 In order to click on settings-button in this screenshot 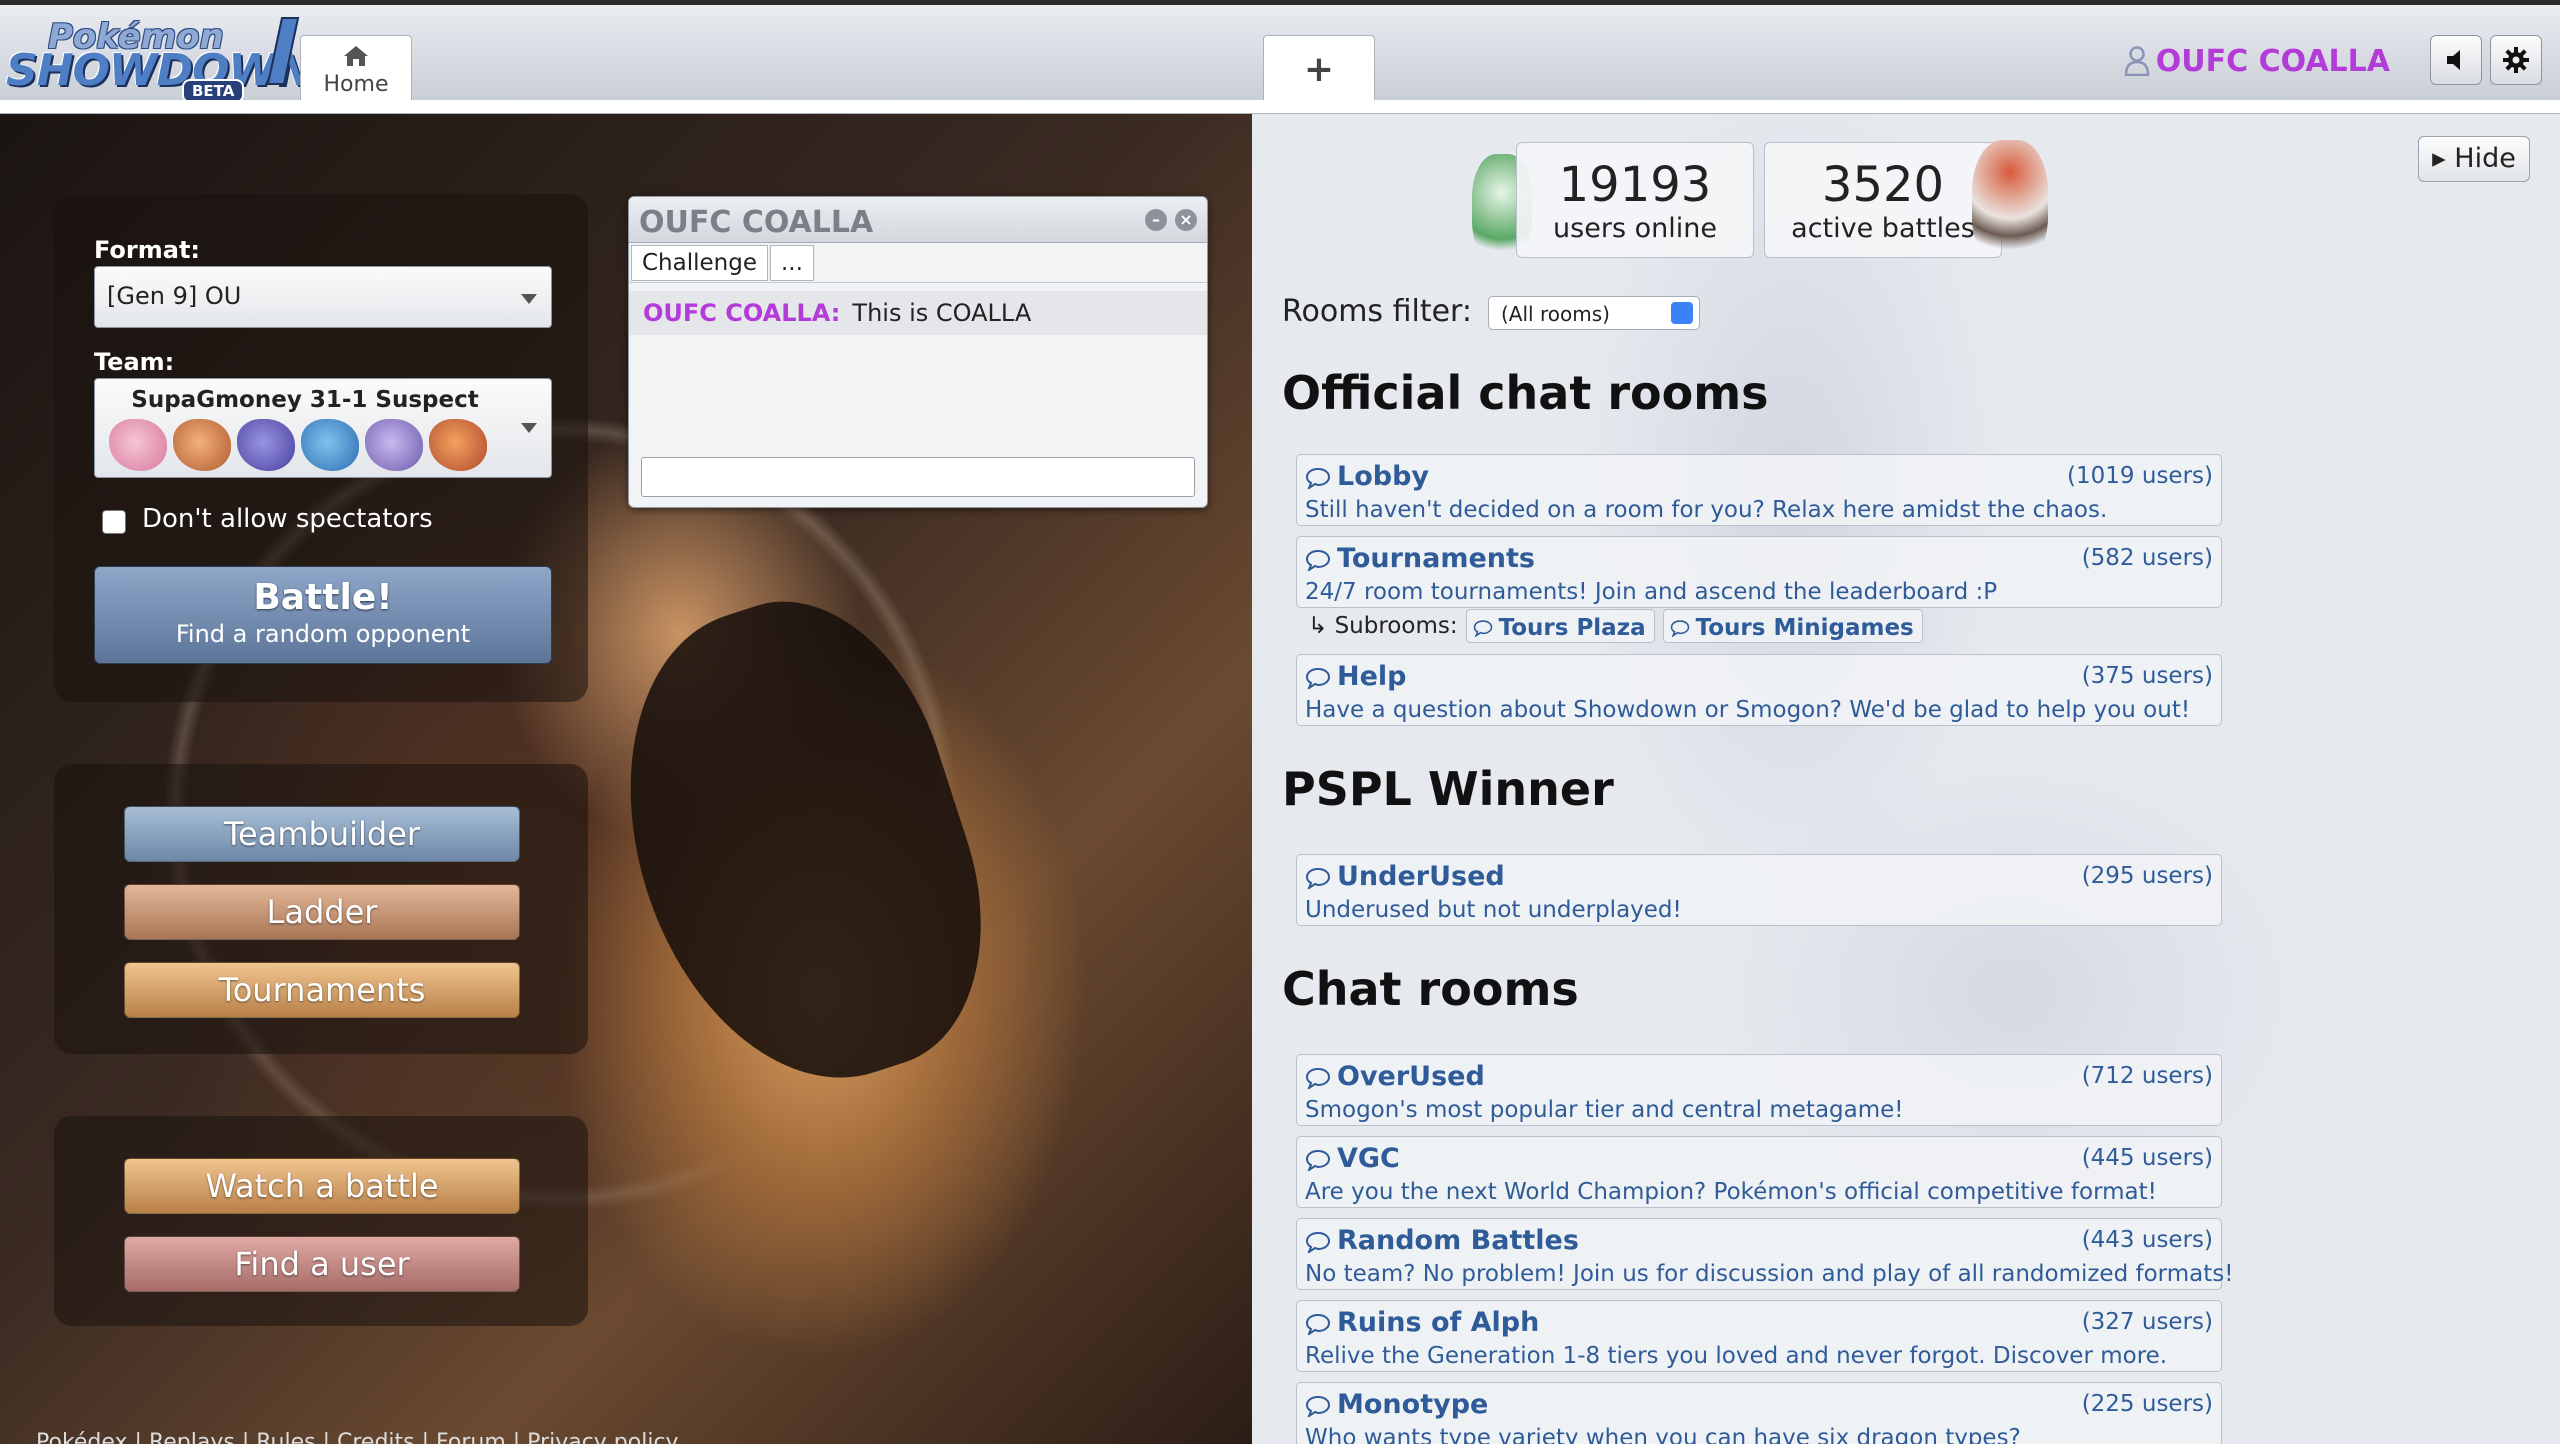, I will do `click(2516, 60)`.